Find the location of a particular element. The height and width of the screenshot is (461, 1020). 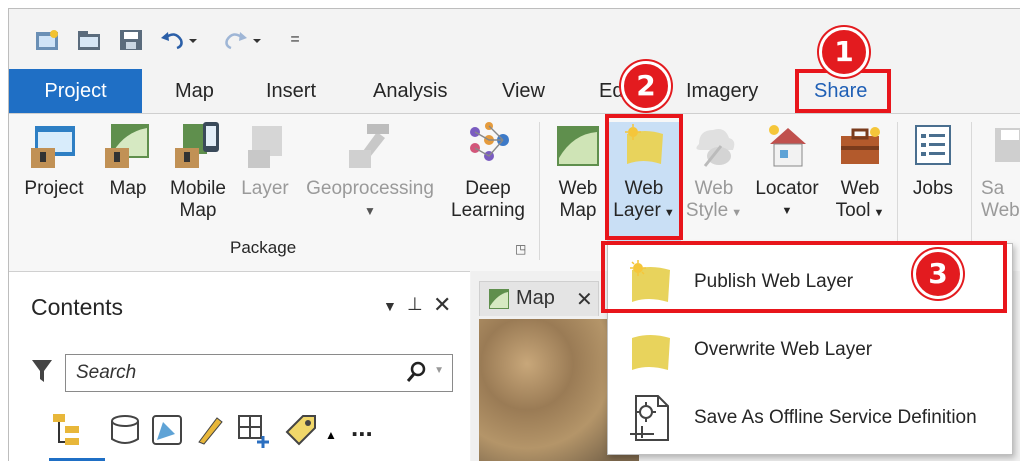

step-1-badge: 1 is located at coordinates (844, 52).